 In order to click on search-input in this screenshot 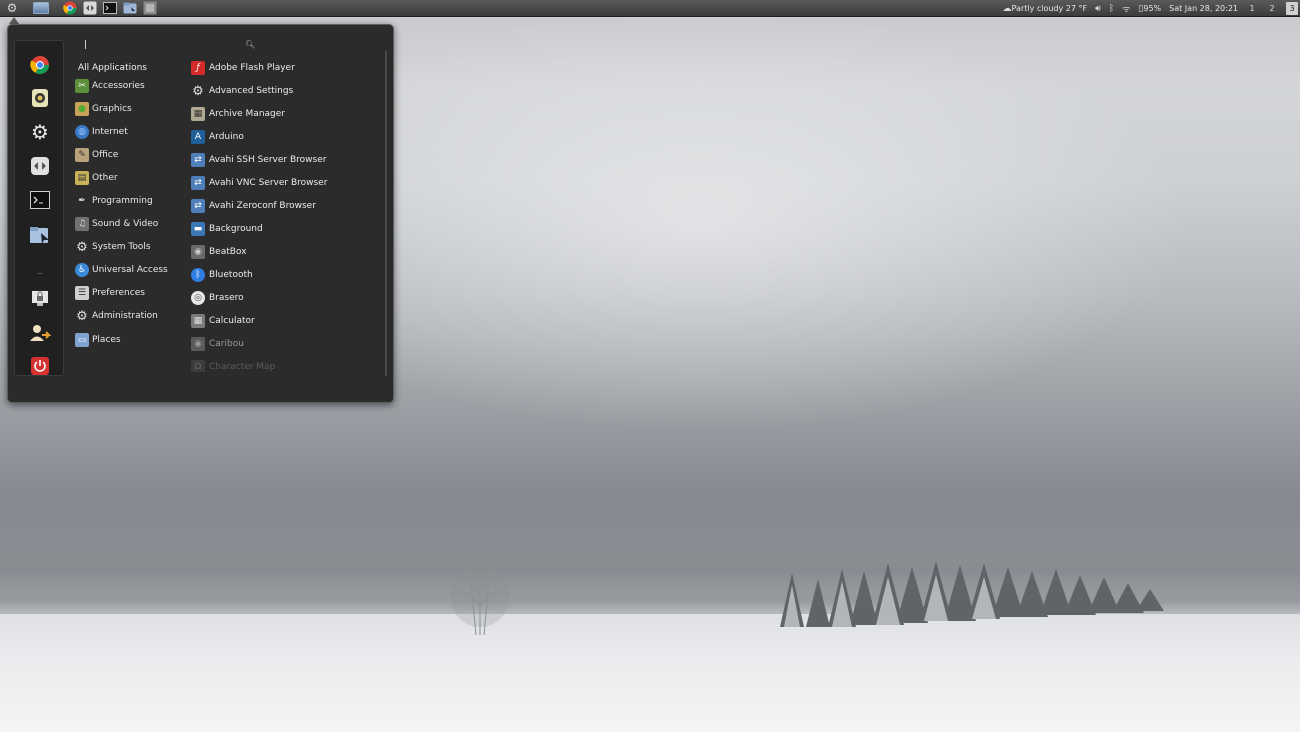, I will do `click(173, 44)`.